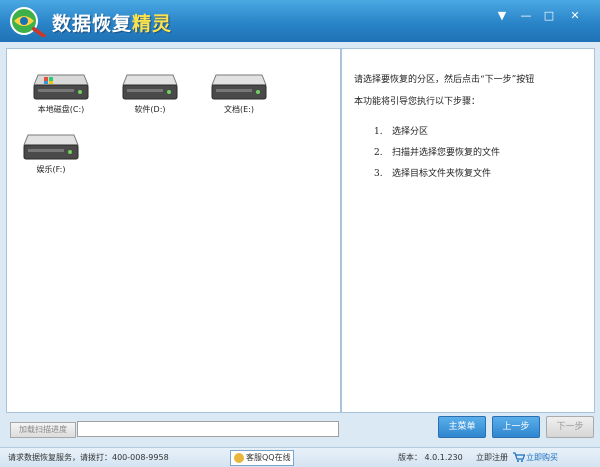  I want to click on qq-support-label: 客服QQ在线, so click(268, 457).